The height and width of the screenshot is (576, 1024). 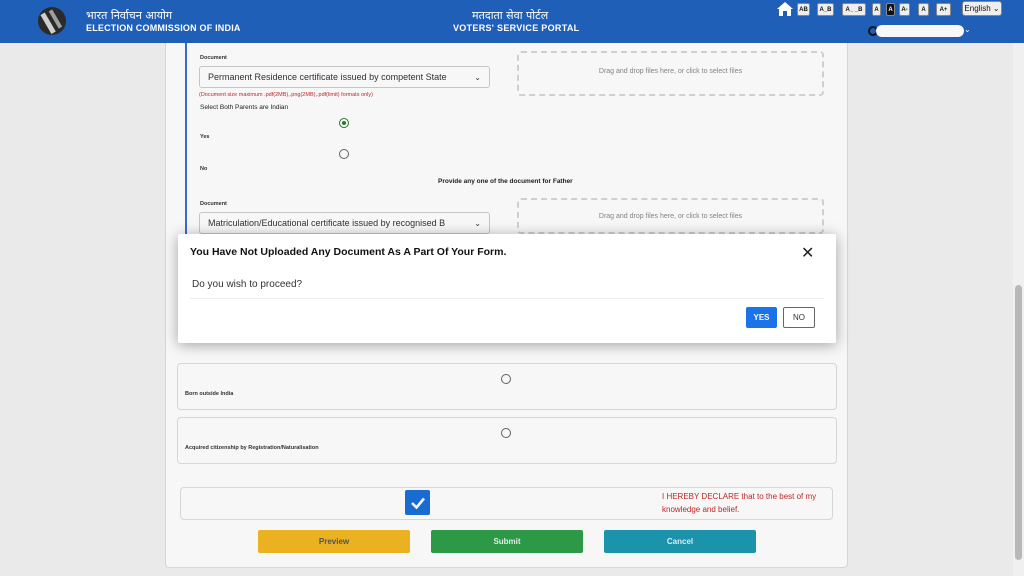 I want to click on font-decrease-button: A-, so click(x=904, y=9).